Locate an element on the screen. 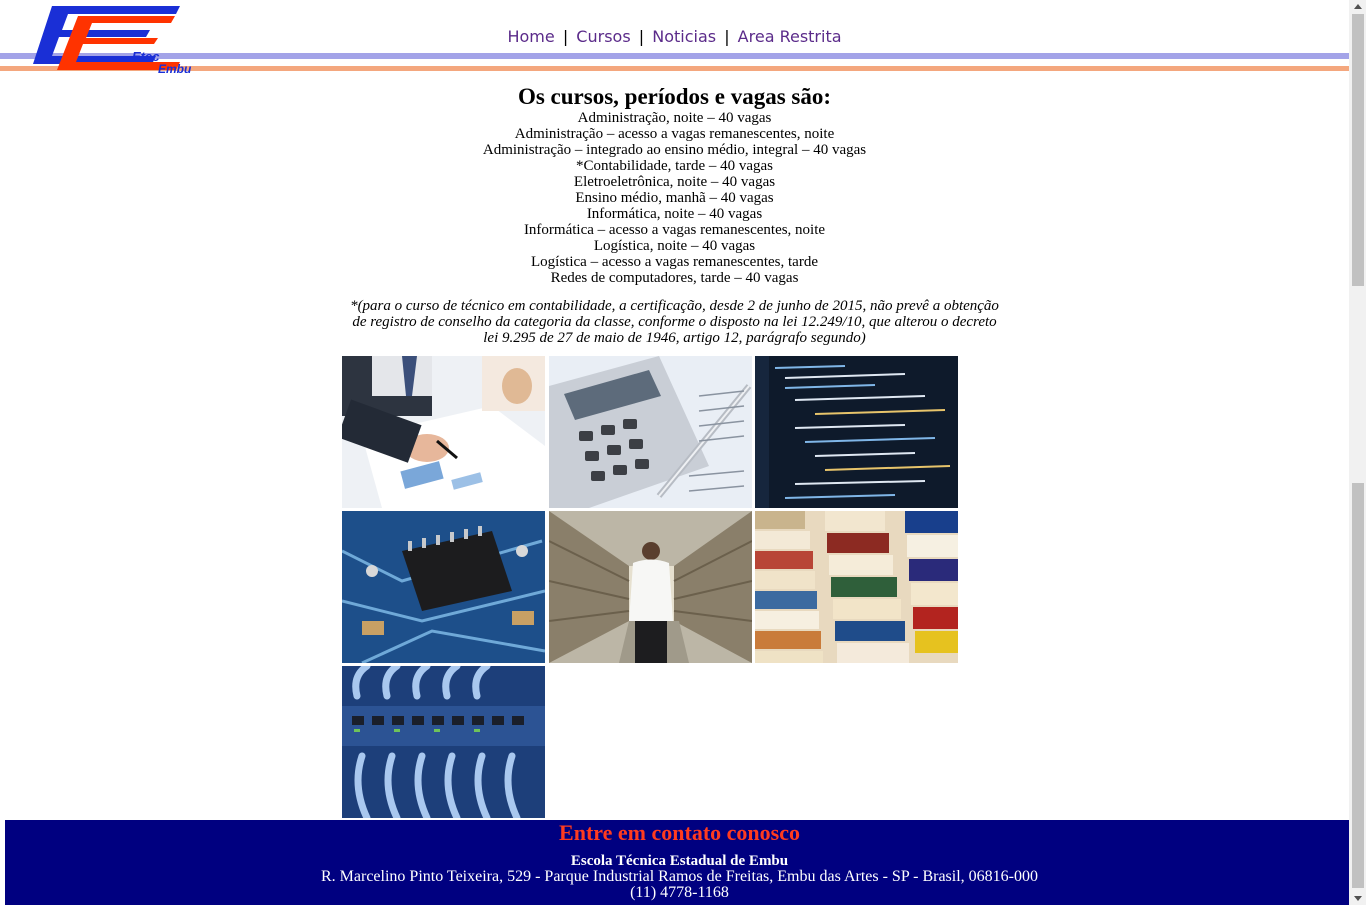 The width and height of the screenshot is (1366, 905). course-item: *Contabilidade, tarde – 40 vagas is located at coordinates (674, 166).